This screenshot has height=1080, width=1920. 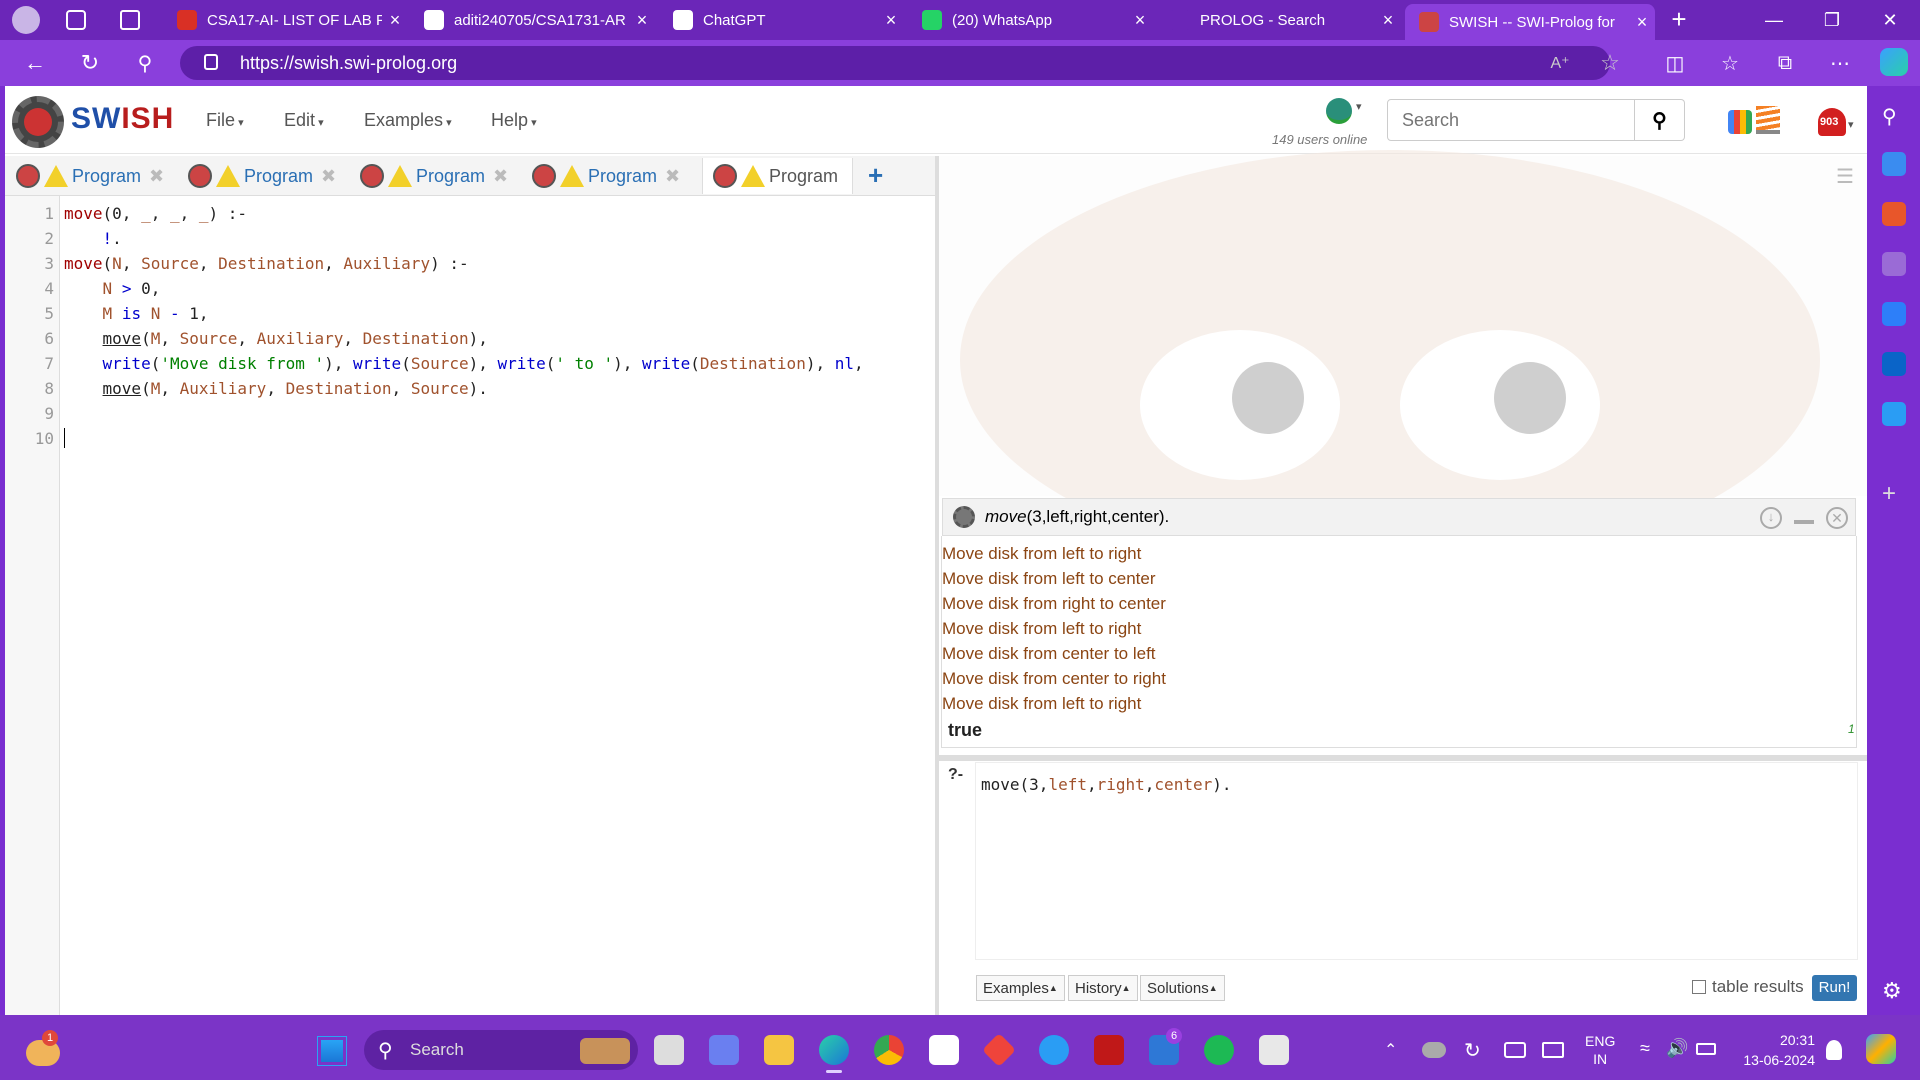 What do you see at coordinates (1219, 1050) in the screenshot?
I see `spotify-icon` at bounding box center [1219, 1050].